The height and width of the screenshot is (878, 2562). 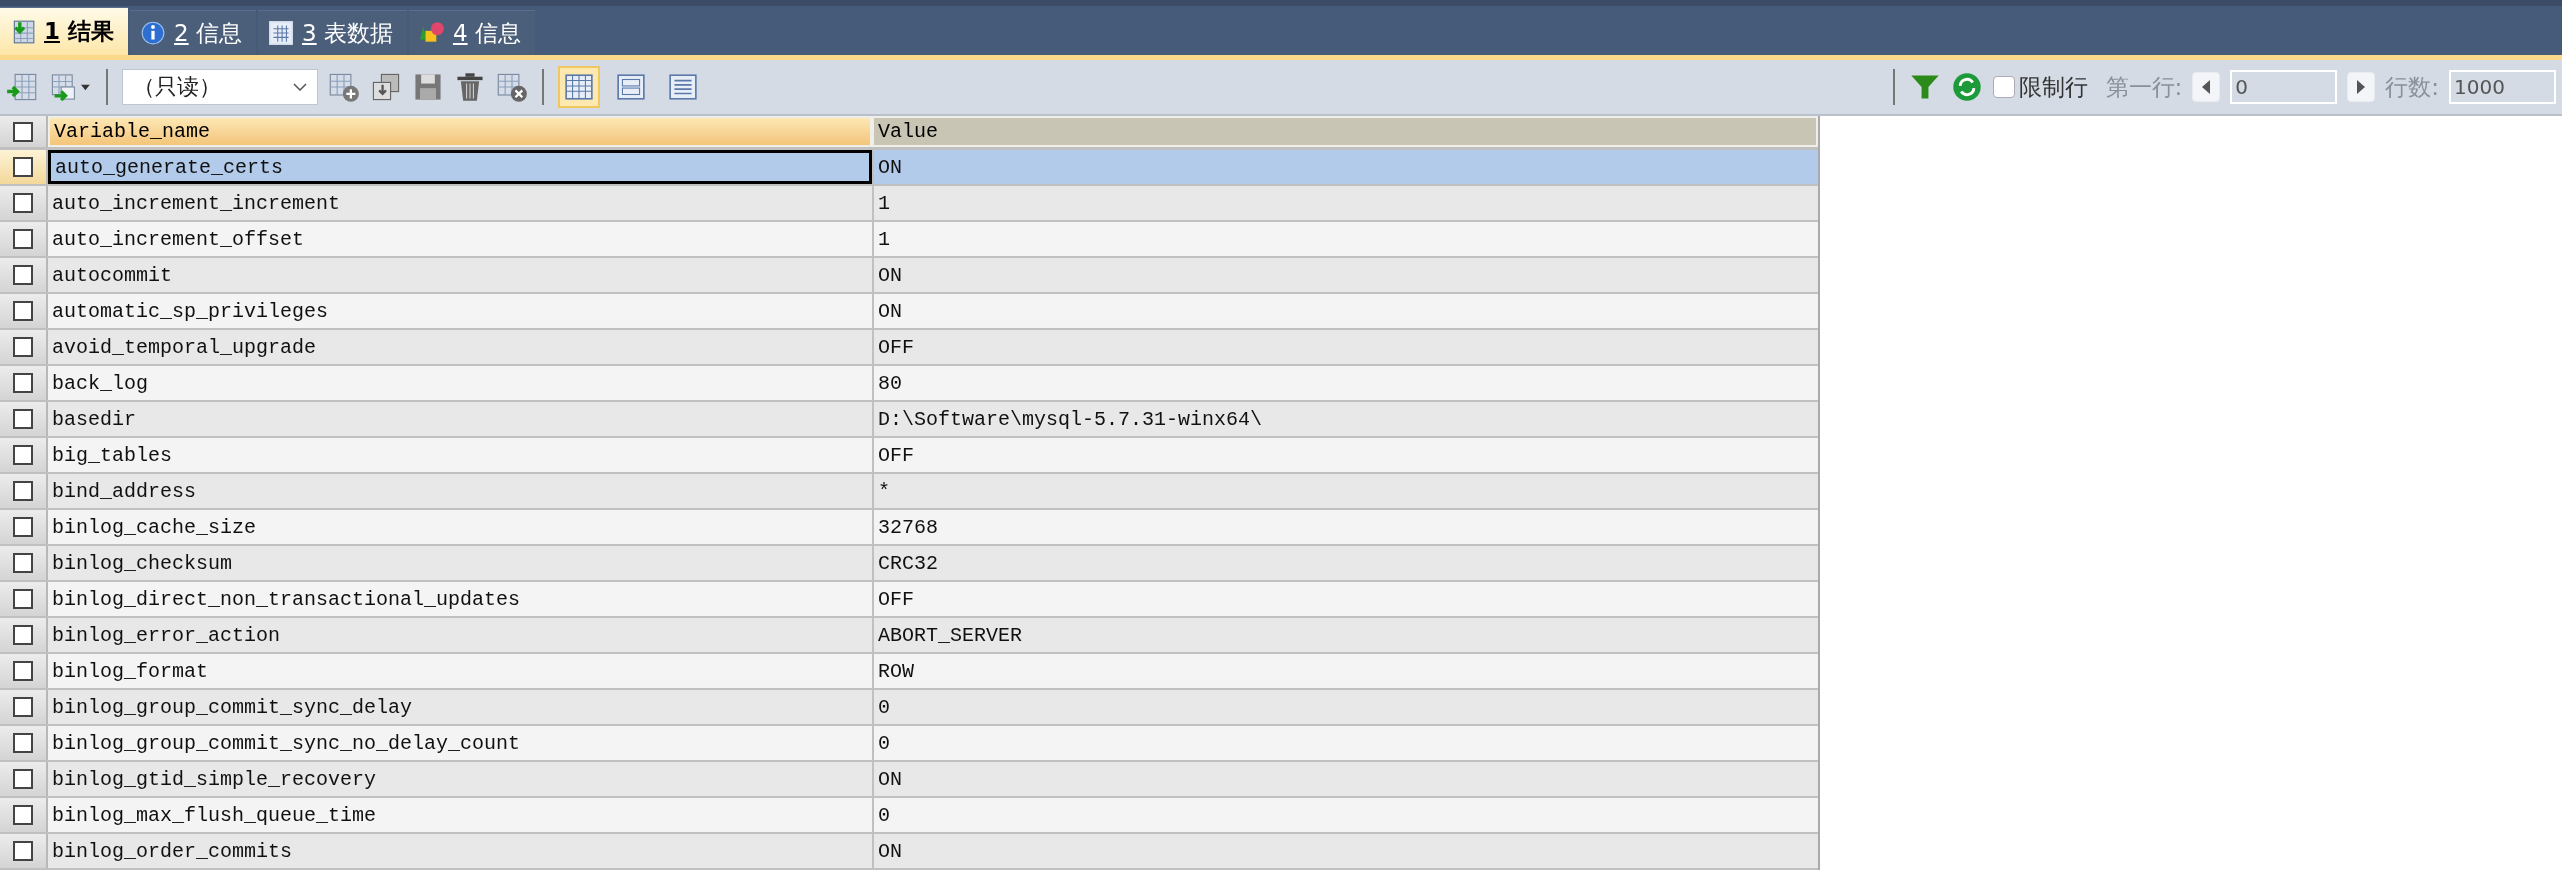 What do you see at coordinates (2003, 87) in the screenshot?
I see `limit-rows-checkbox` at bounding box center [2003, 87].